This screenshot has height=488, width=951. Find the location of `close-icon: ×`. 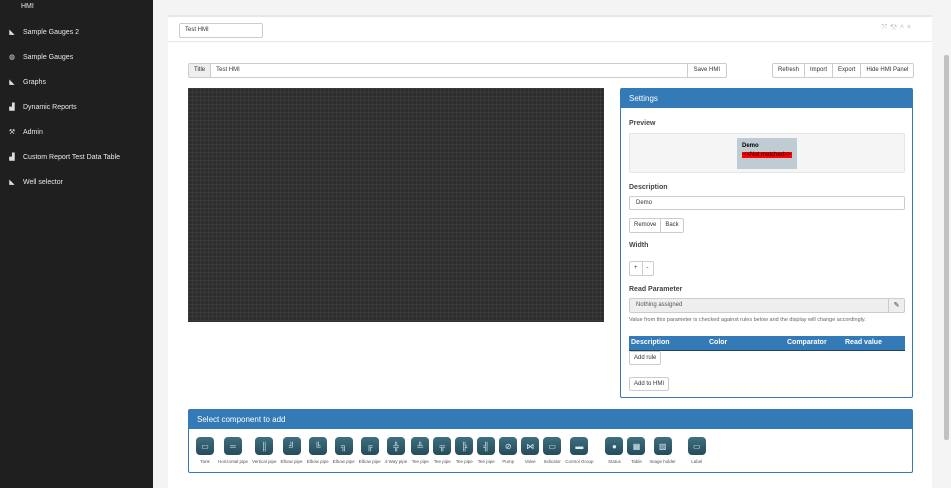

close-icon: × is located at coordinates (910, 27).